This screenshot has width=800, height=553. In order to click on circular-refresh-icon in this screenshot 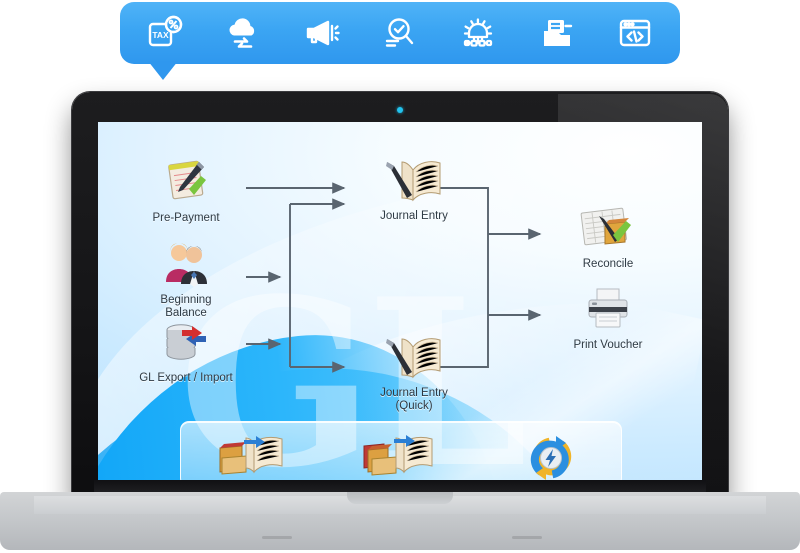, I will do `click(551, 452)`.